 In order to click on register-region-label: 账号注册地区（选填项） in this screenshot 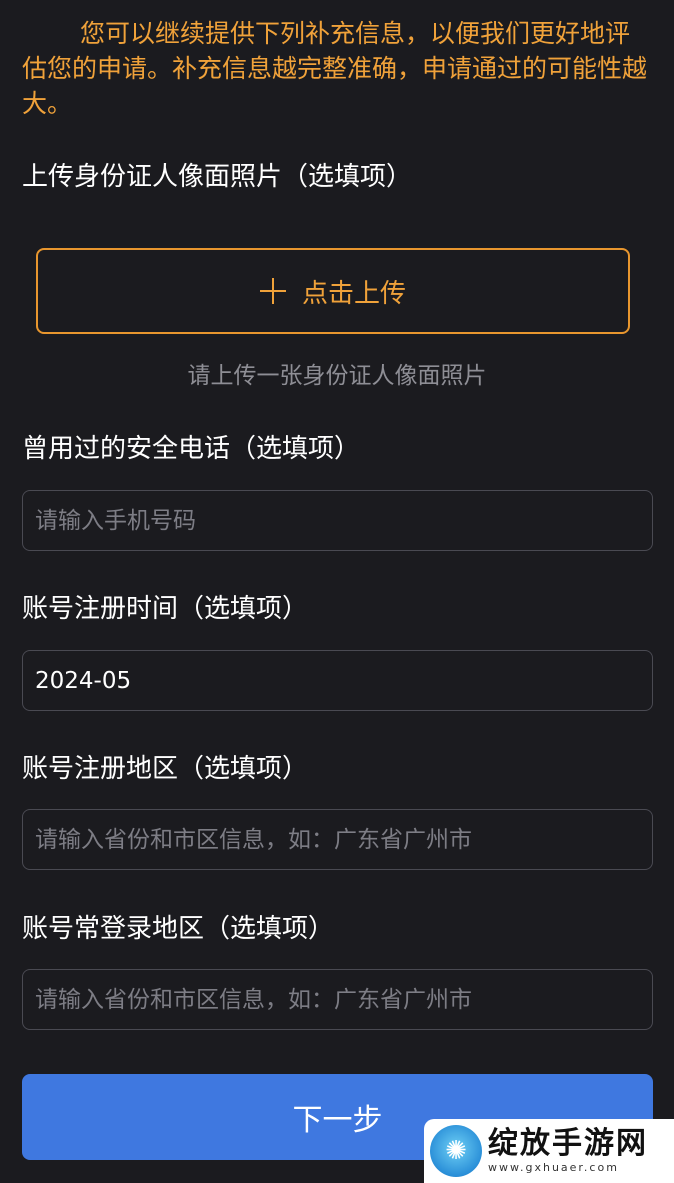, I will do `click(165, 769)`.